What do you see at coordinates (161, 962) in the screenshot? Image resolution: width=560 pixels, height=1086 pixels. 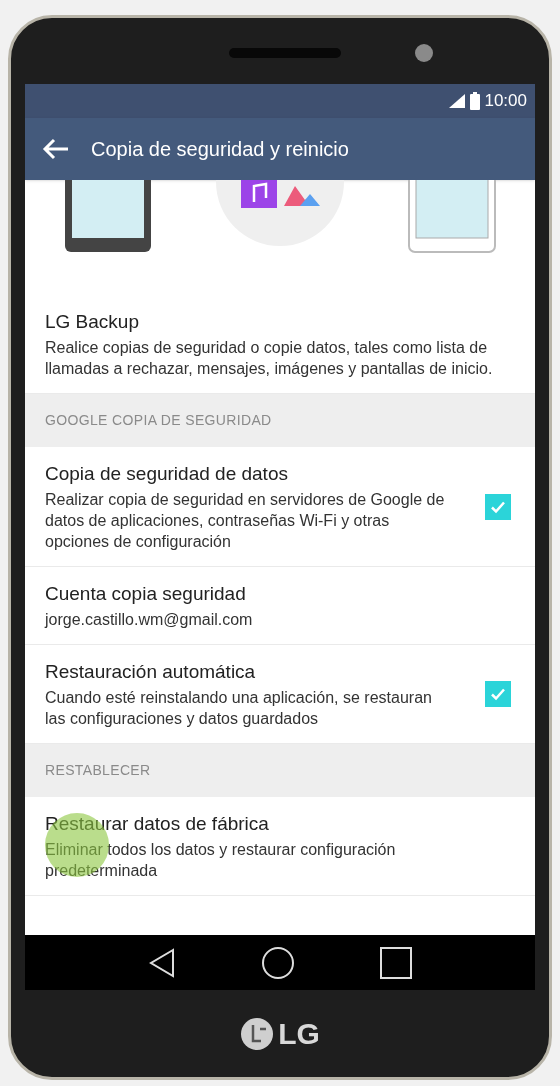 I see `back-icon` at bounding box center [161, 962].